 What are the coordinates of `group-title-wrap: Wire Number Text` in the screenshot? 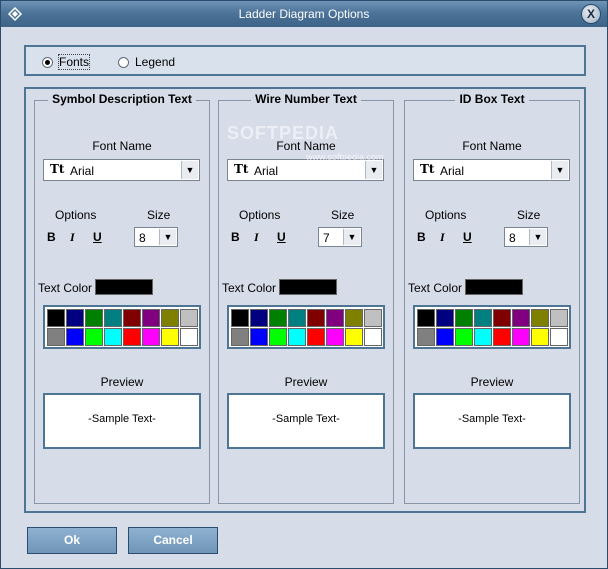 It's located at (306, 99).